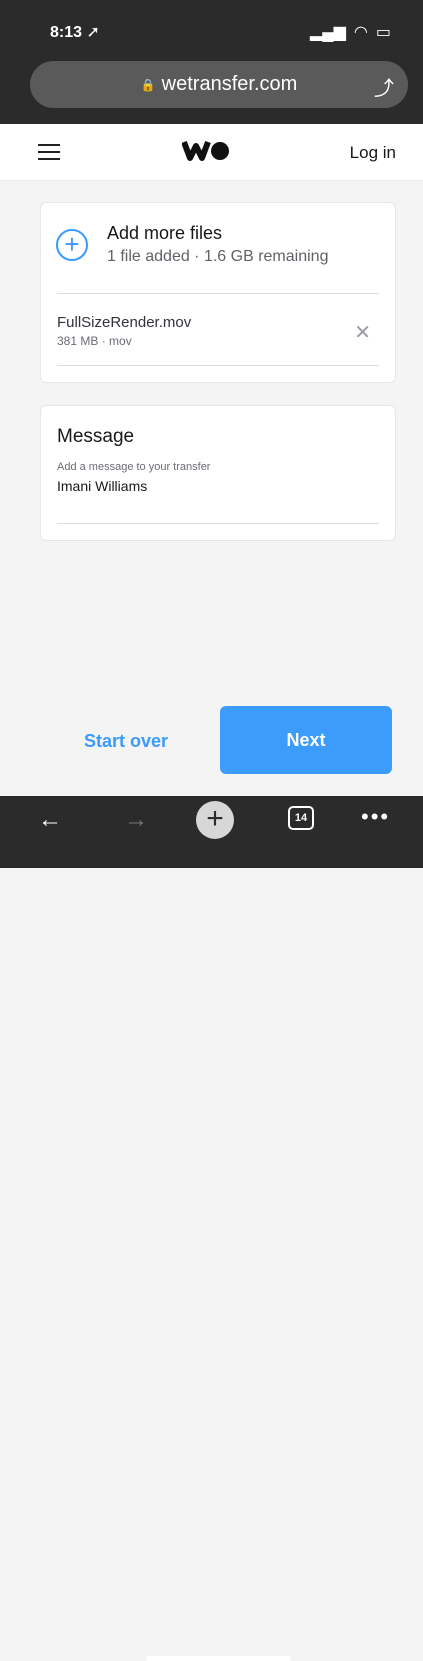 Image resolution: width=423 pixels, height=1661 pixels. Describe the element at coordinates (75, 32) in the screenshot. I see `status-time: 8:13 ➚` at that location.